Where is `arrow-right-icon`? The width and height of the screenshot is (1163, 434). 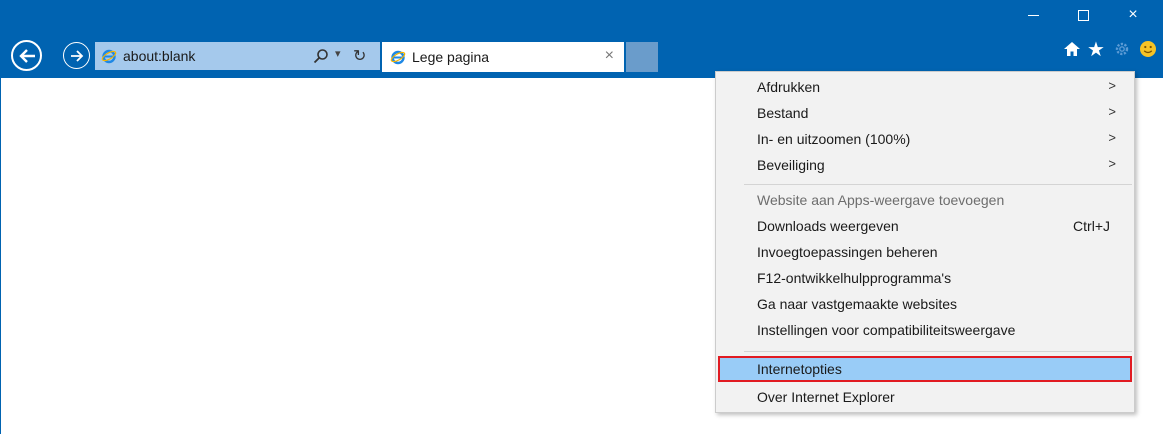 arrow-right-icon is located at coordinates (76, 55).